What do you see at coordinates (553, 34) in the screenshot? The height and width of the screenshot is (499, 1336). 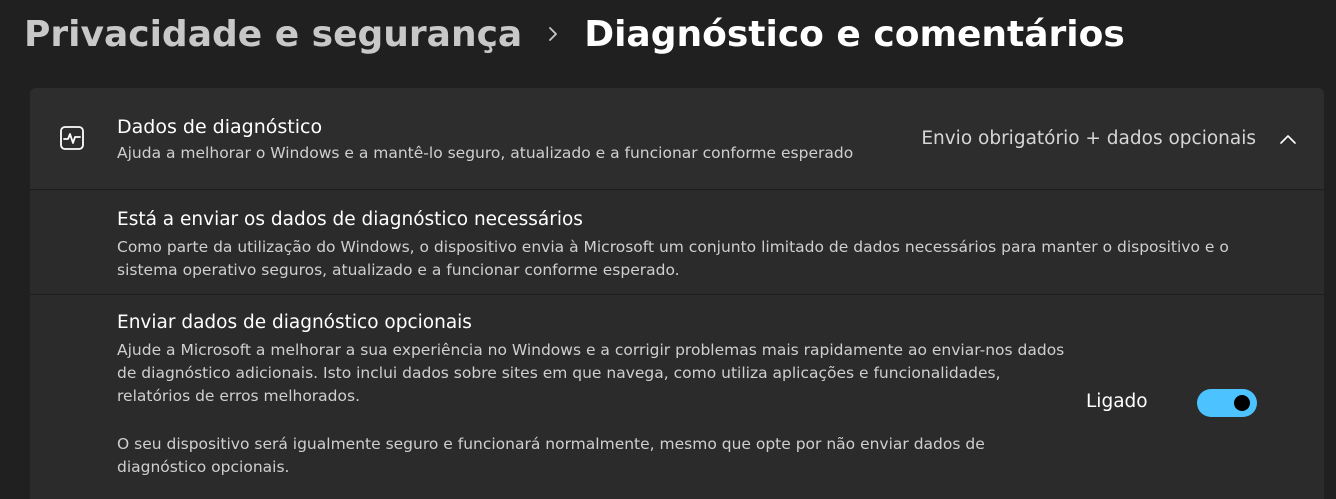 I see `chevron-right-icon` at bounding box center [553, 34].